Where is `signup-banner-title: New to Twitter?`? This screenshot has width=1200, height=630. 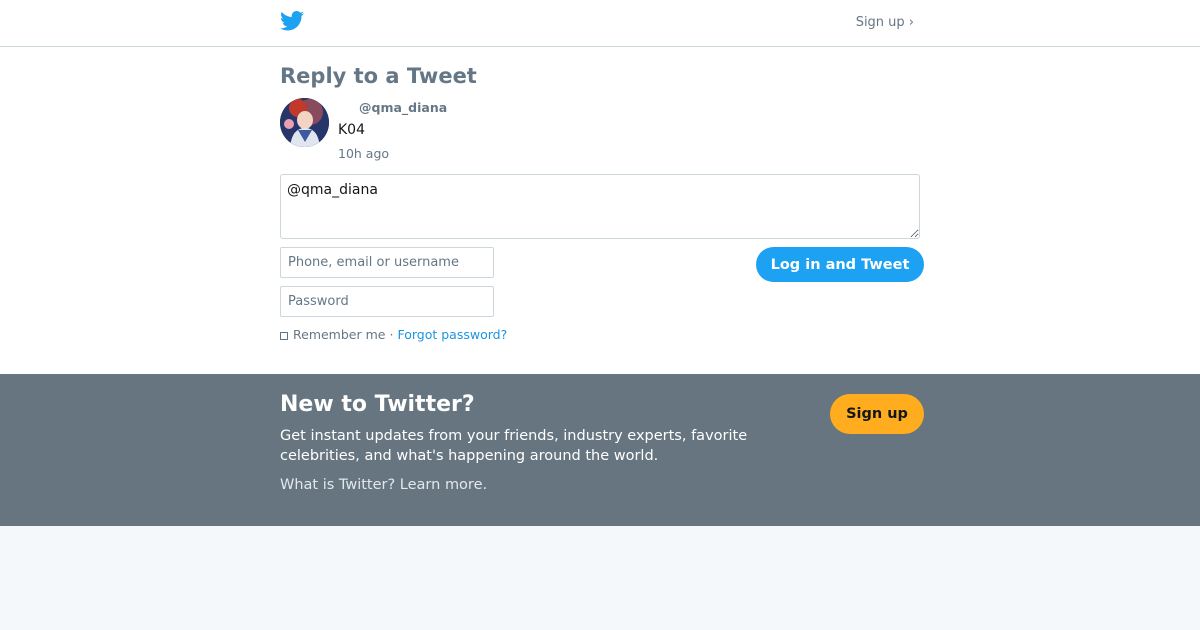 signup-banner-title: New to Twitter? is located at coordinates (377, 404).